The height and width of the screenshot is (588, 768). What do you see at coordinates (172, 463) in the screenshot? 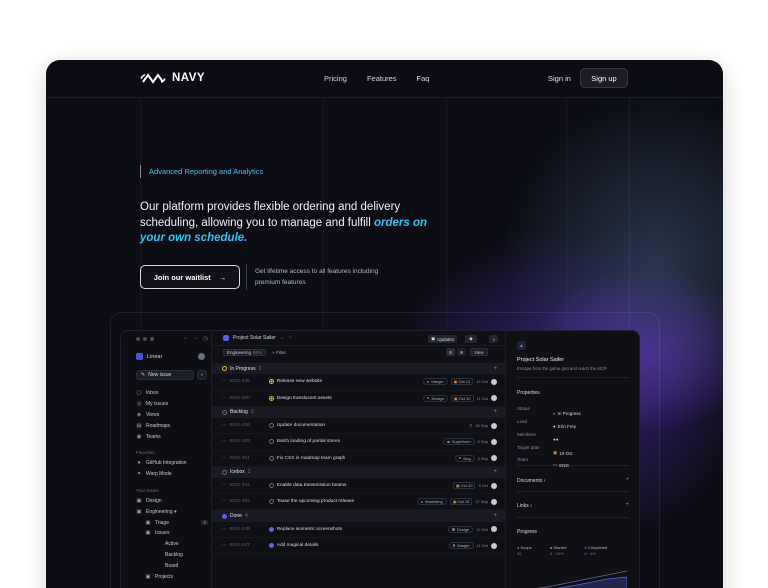
I see `sidebar-favorite-item: ● GitHub Integration` at bounding box center [172, 463].